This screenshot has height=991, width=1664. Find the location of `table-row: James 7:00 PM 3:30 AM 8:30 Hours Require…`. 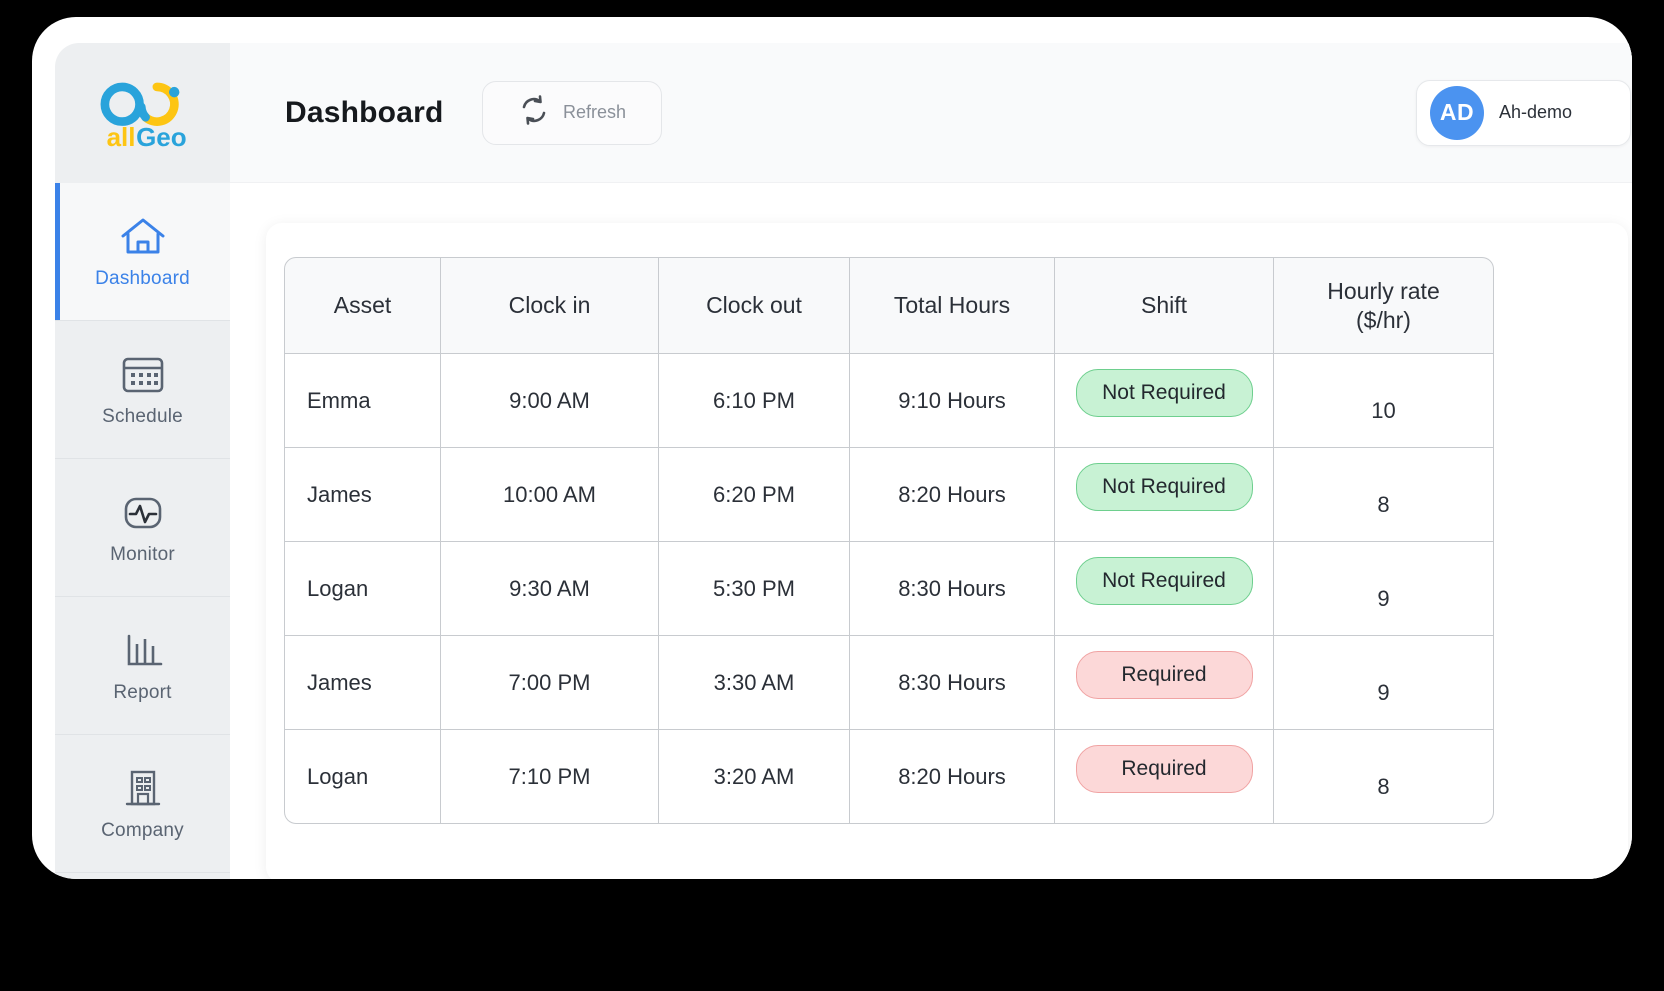

table-row: James 7:00 PM 3:30 AM 8:30 Hours Require… is located at coordinates (889, 683).